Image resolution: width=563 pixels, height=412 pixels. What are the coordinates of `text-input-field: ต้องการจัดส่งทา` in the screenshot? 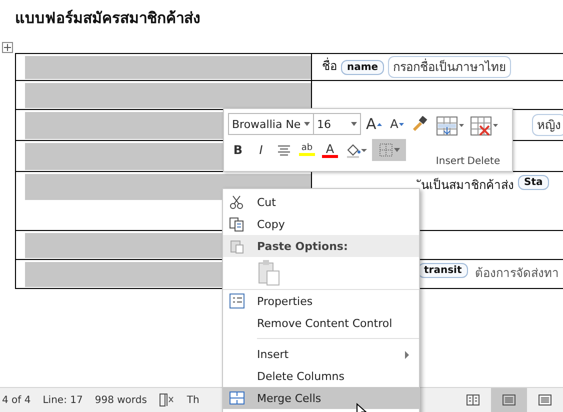 It's located at (515, 274).